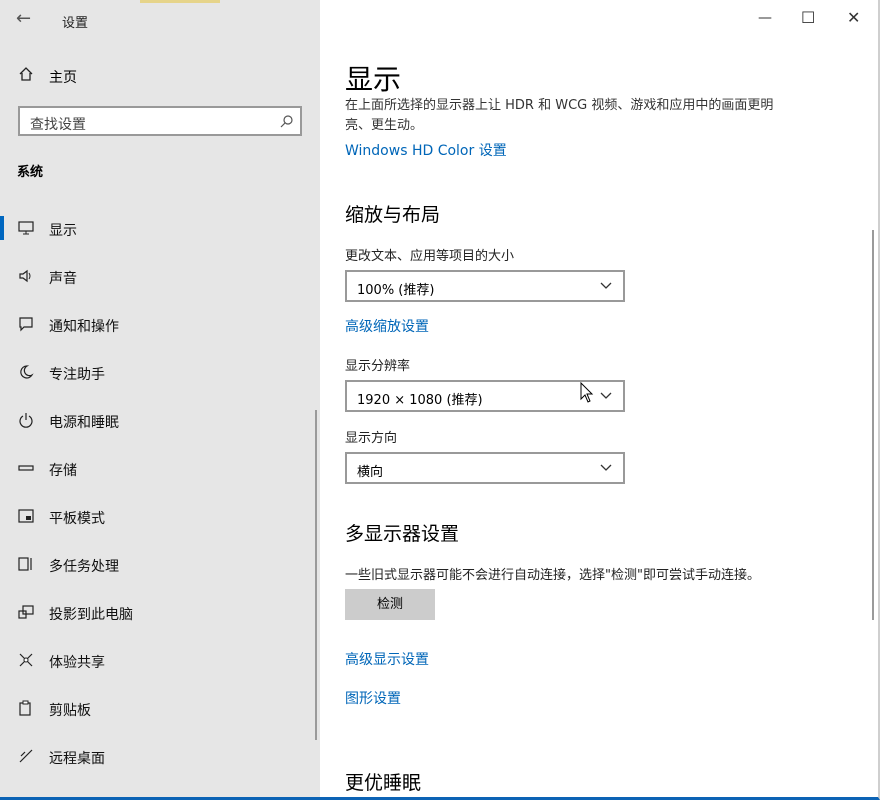 Image resolution: width=880 pixels, height=800 pixels. What do you see at coordinates (873, 425) in the screenshot?
I see `main-scrollbar` at bounding box center [873, 425].